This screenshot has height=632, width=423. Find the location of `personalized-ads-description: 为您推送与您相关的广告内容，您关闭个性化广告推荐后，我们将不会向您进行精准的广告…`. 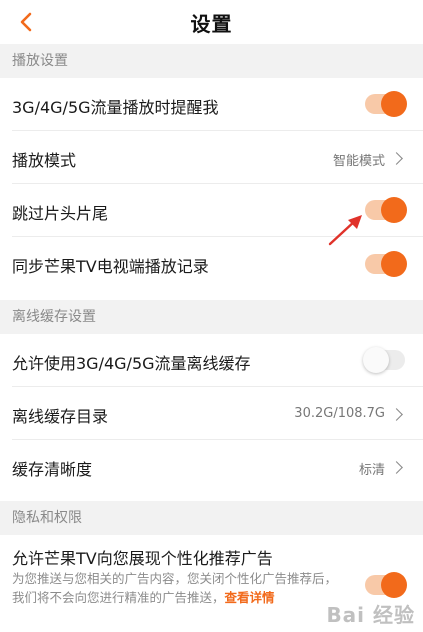

personalized-ads-description: 为您推送与您相关的广告内容，您关闭个性化广告推荐后，我们将不会向您进行精准的广告… is located at coordinates (177, 588).